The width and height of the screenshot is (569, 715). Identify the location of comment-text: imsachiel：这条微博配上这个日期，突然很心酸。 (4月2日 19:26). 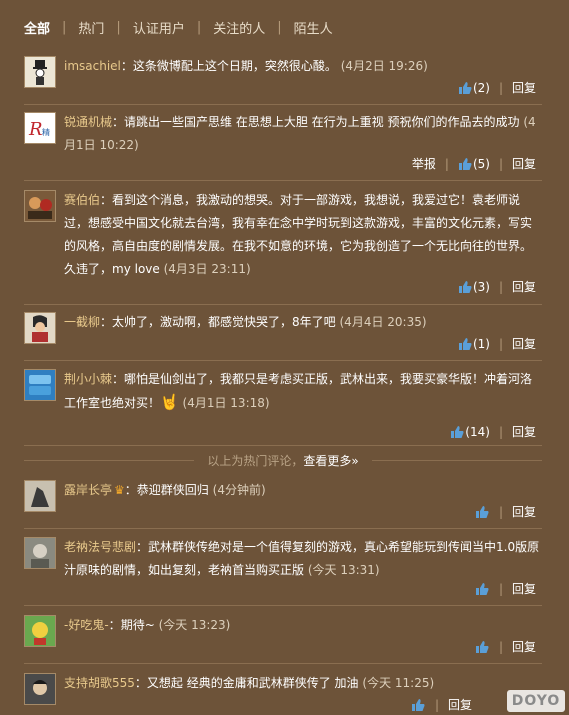
(246, 66).